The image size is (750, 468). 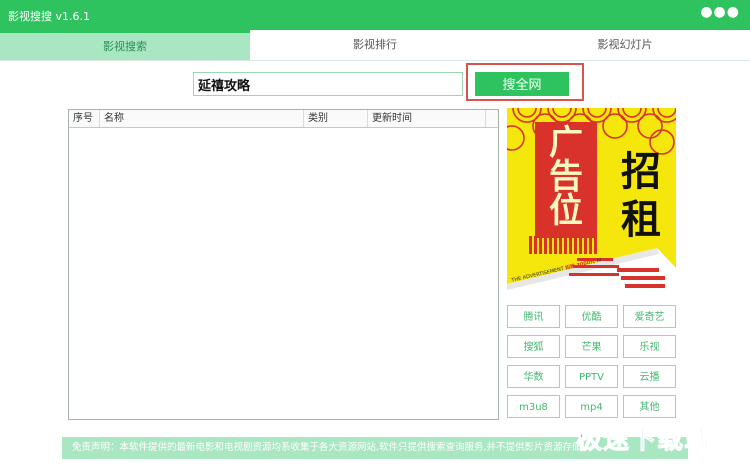 I want to click on source-button-mp4: mp4, so click(x=591, y=406).